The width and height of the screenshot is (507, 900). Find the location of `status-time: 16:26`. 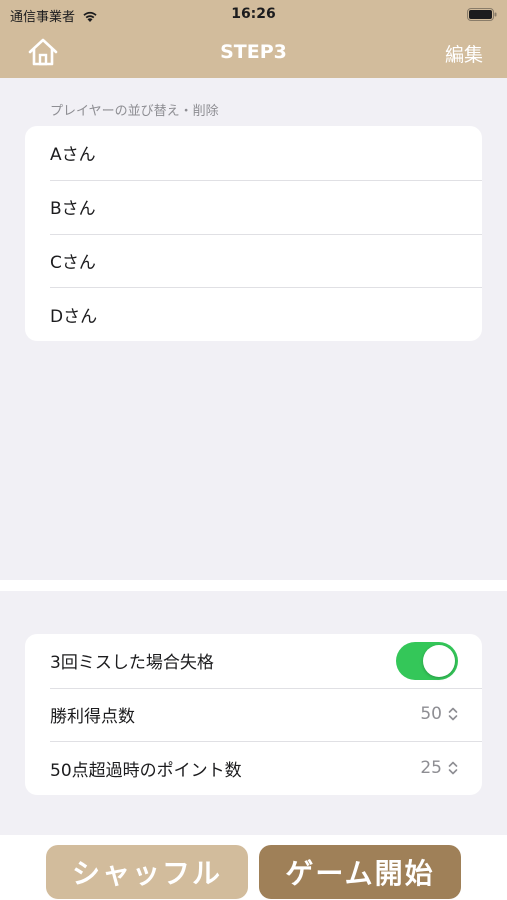

status-time: 16:26 is located at coordinates (253, 14).